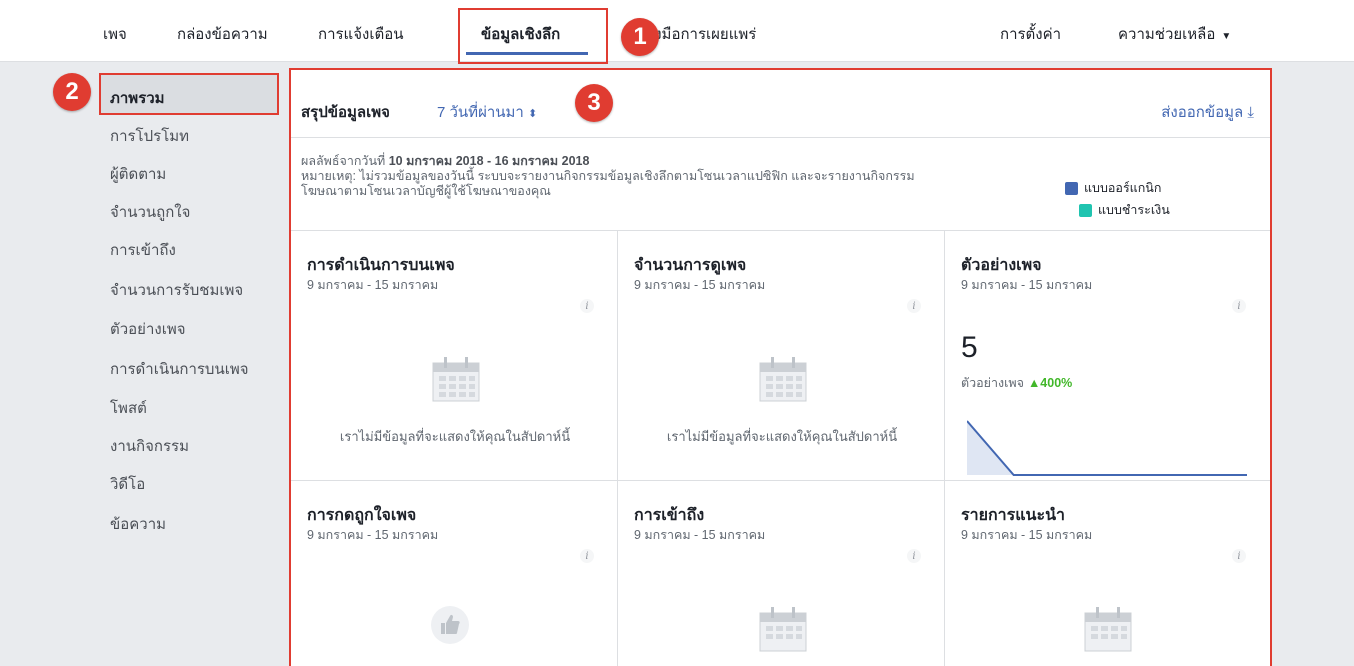 The image size is (1354, 666). What do you see at coordinates (781, 573) in the screenshot?
I see `card-reach: การเข้าถึง 9 มกราคม - 15 มกราคม i` at bounding box center [781, 573].